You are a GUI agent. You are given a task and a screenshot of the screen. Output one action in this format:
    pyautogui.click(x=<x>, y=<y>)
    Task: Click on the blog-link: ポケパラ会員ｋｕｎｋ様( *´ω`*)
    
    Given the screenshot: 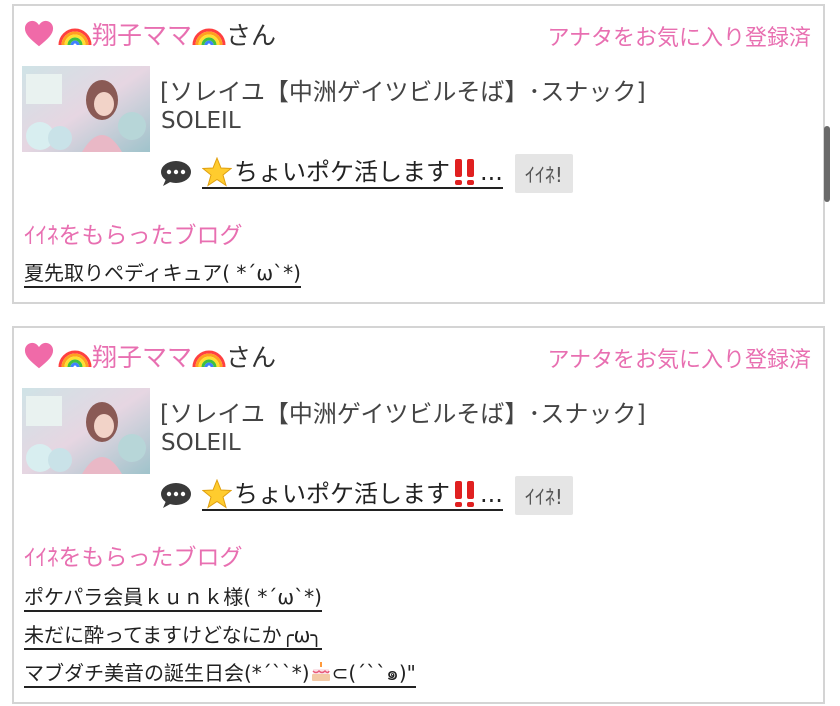 What is the action you would take?
    pyautogui.click(x=173, y=598)
    